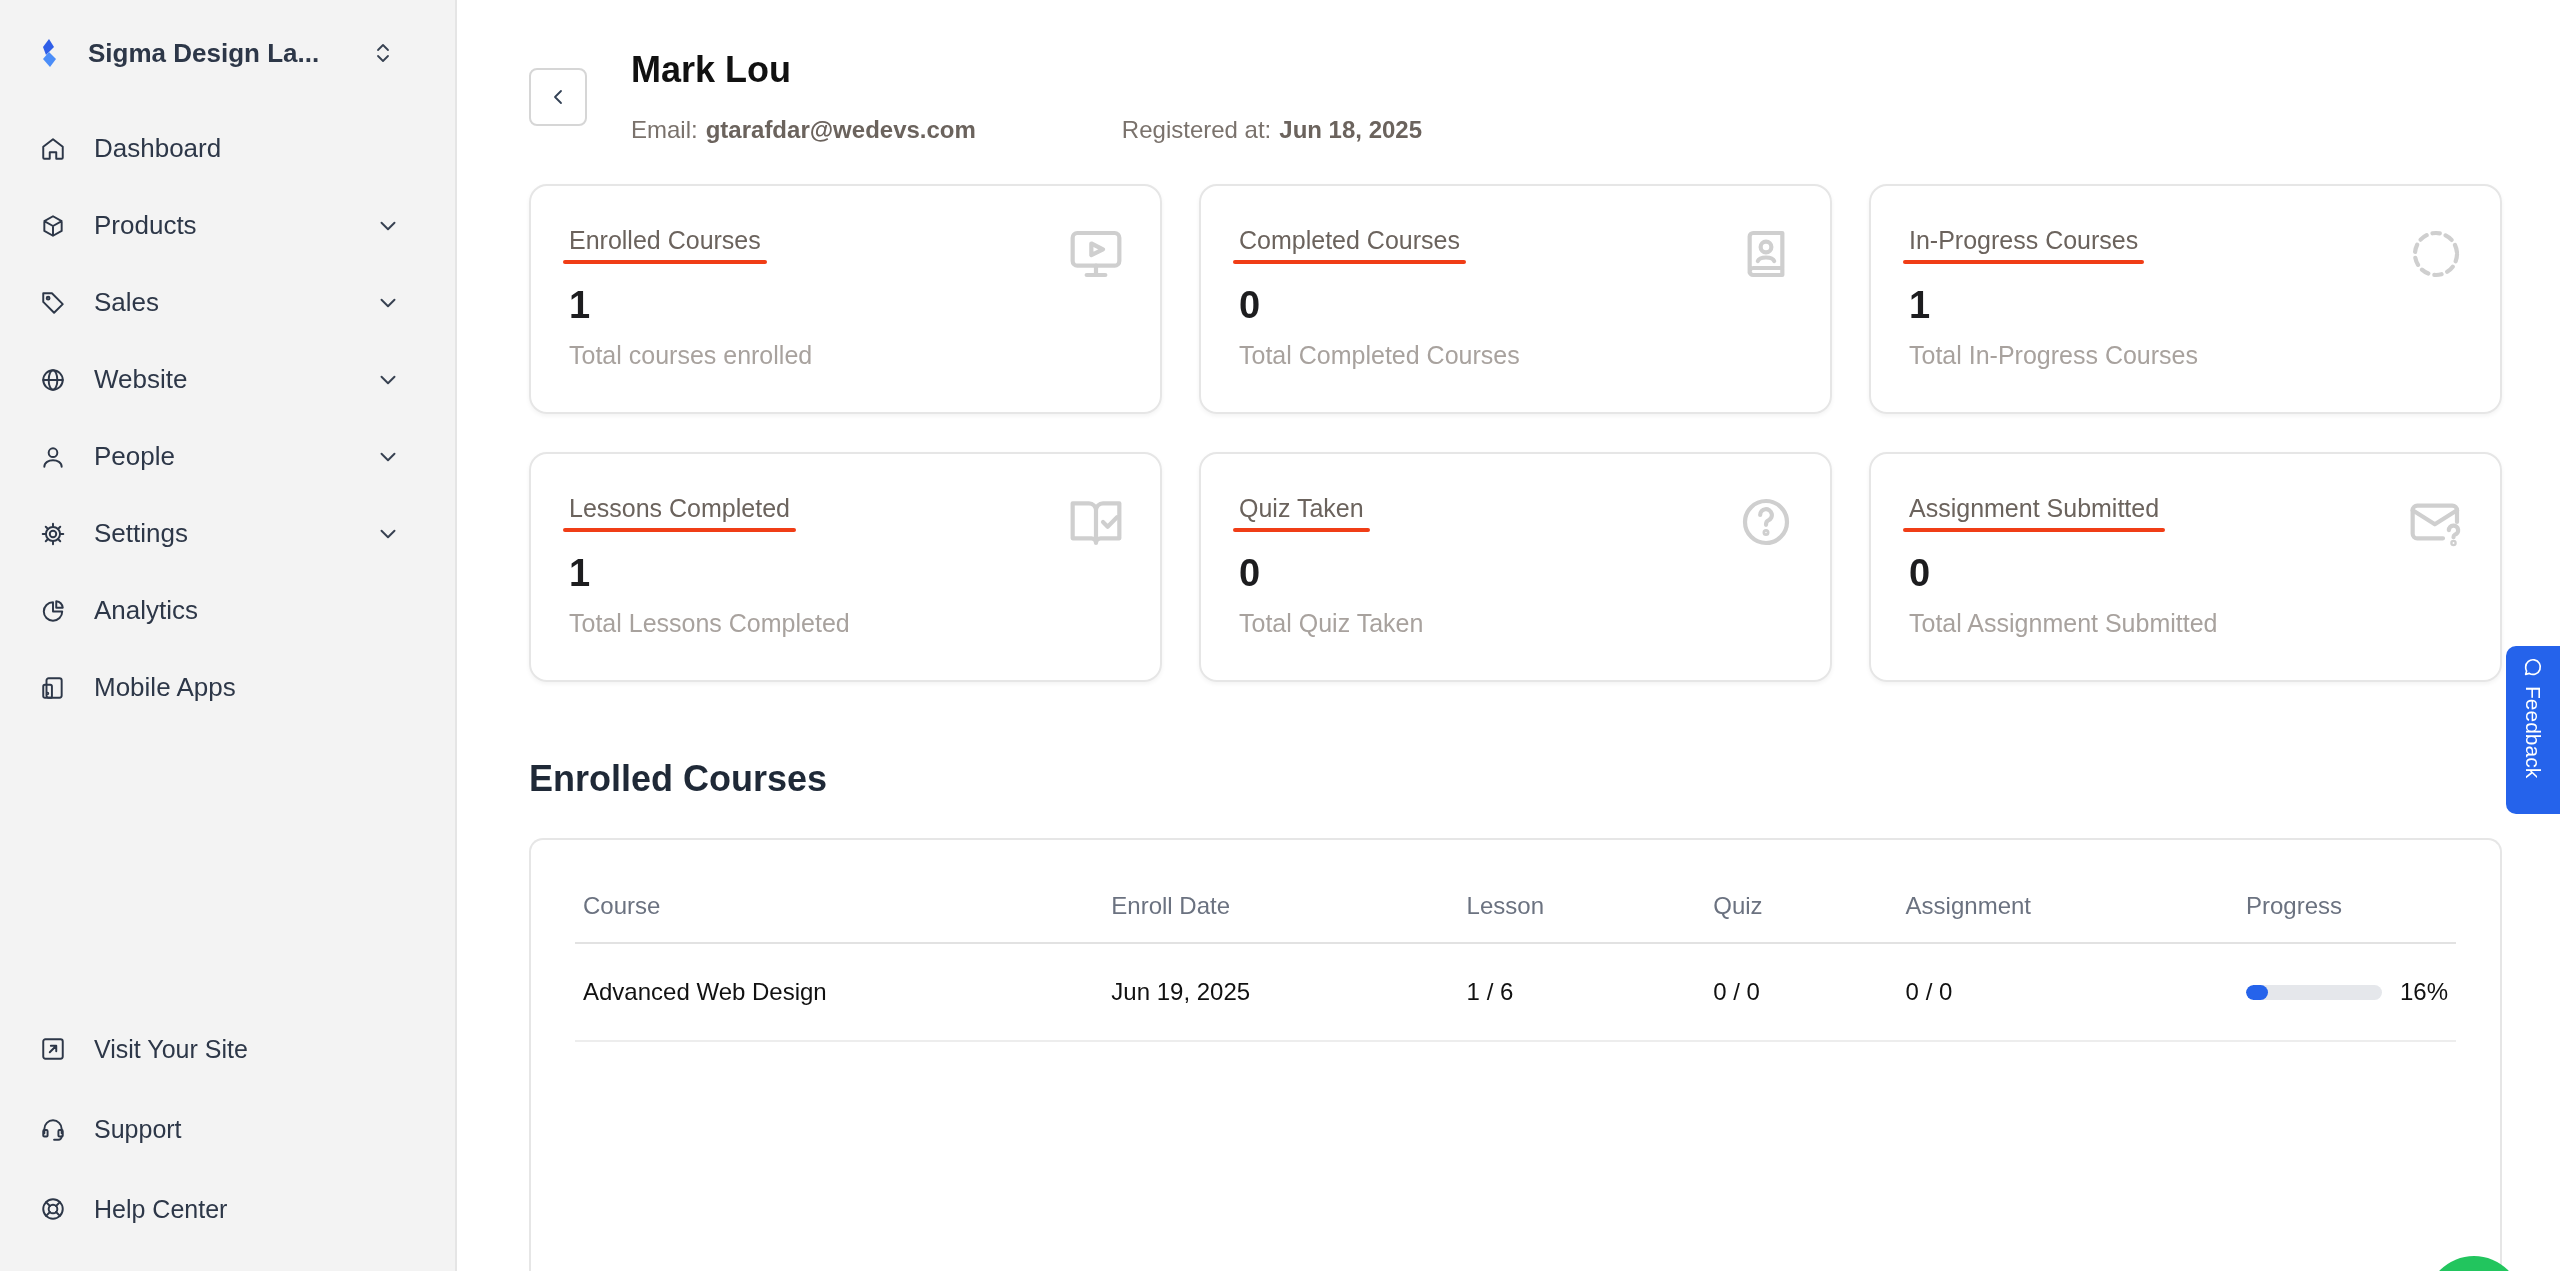  I want to click on sidebar-item: Dashboard, so click(220, 148).